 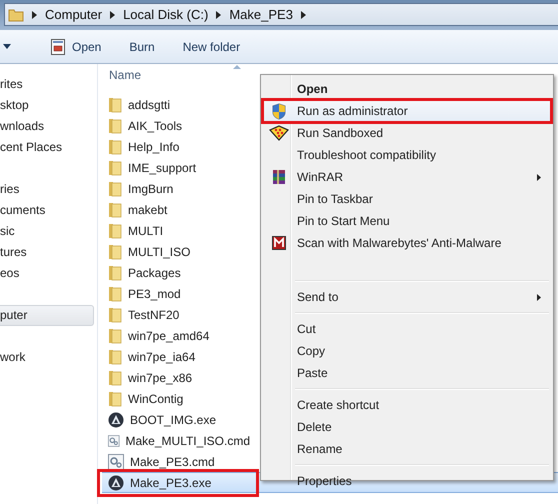 What do you see at coordinates (156, 399) in the screenshot?
I see `file-name: WinContig` at bounding box center [156, 399].